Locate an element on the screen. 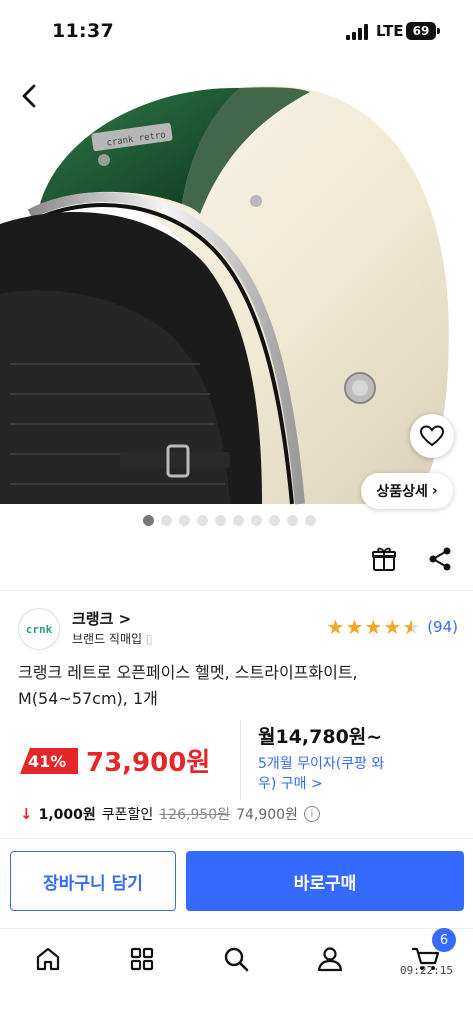 This screenshot has width=473, height=1024. tab-home is located at coordinates (48, 959).